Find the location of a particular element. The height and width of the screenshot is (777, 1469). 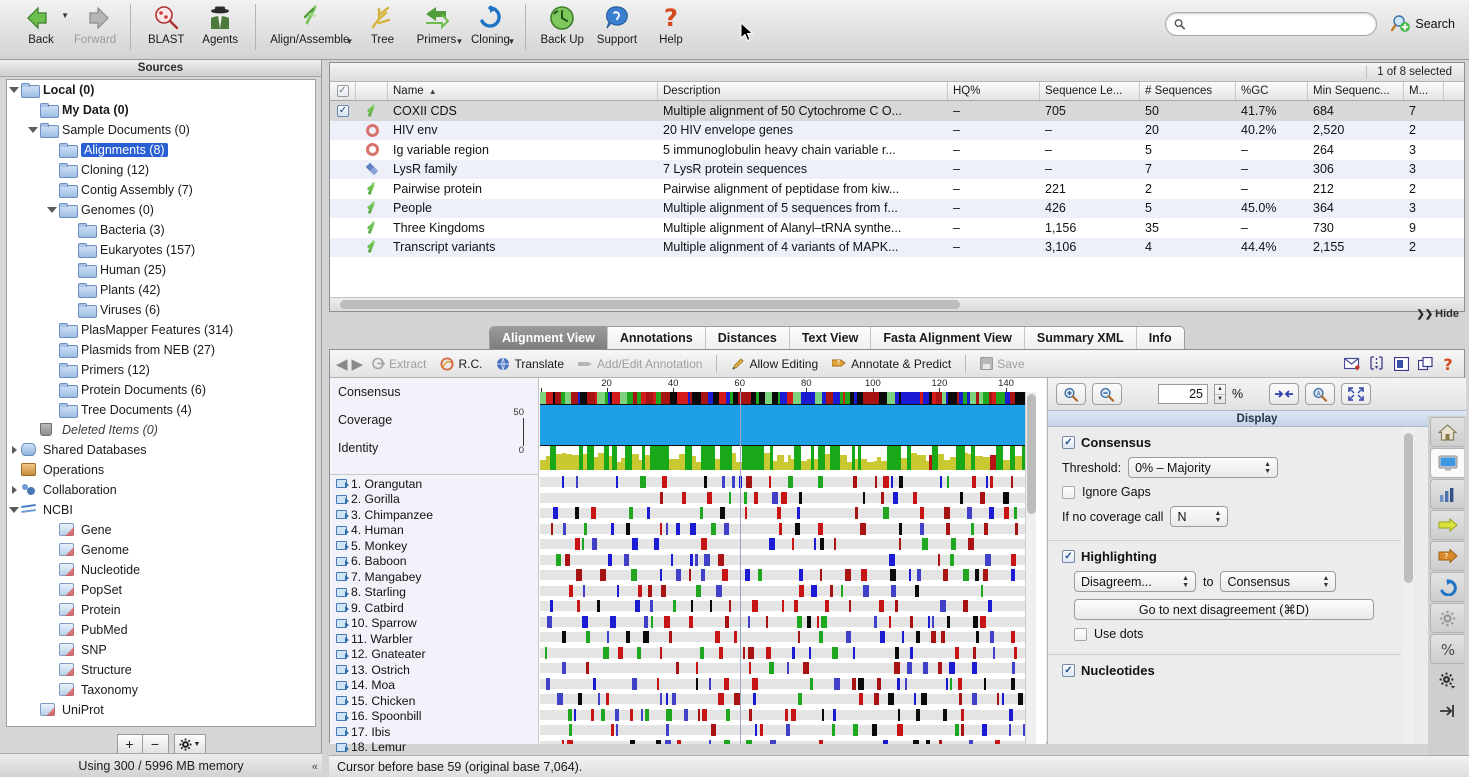

sidebar-item-bacteria-3: Bacteria (3) is located at coordinates (161, 230).